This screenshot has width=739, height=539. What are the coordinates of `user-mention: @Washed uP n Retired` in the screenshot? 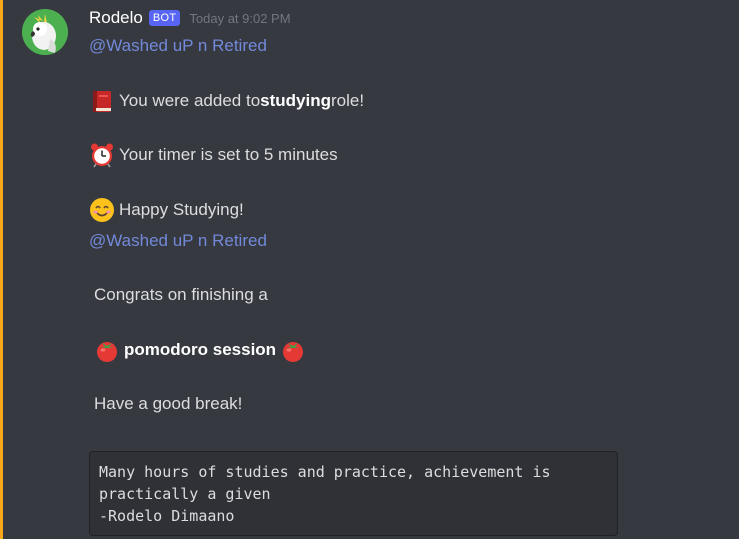 It's located at (178, 46).